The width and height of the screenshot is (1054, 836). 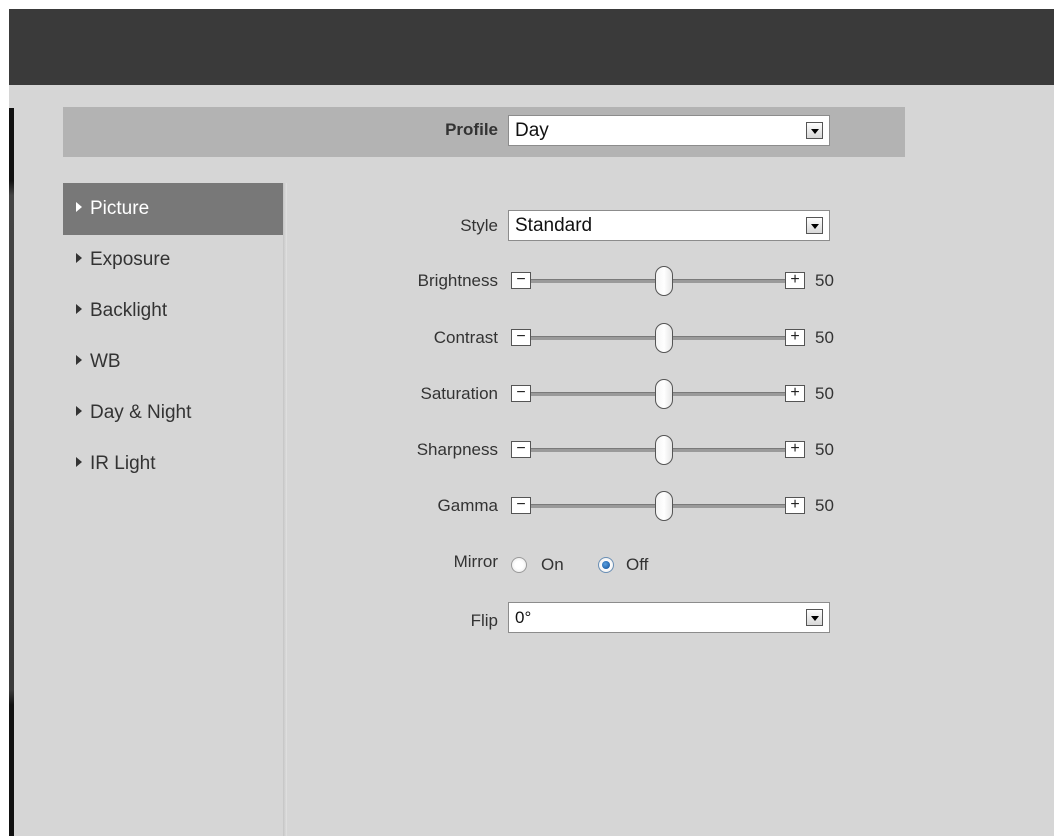 What do you see at coordinates (664, 338) in the screenshot?
I see `contrast-slider-thumb` at bounding box center [664, 338].